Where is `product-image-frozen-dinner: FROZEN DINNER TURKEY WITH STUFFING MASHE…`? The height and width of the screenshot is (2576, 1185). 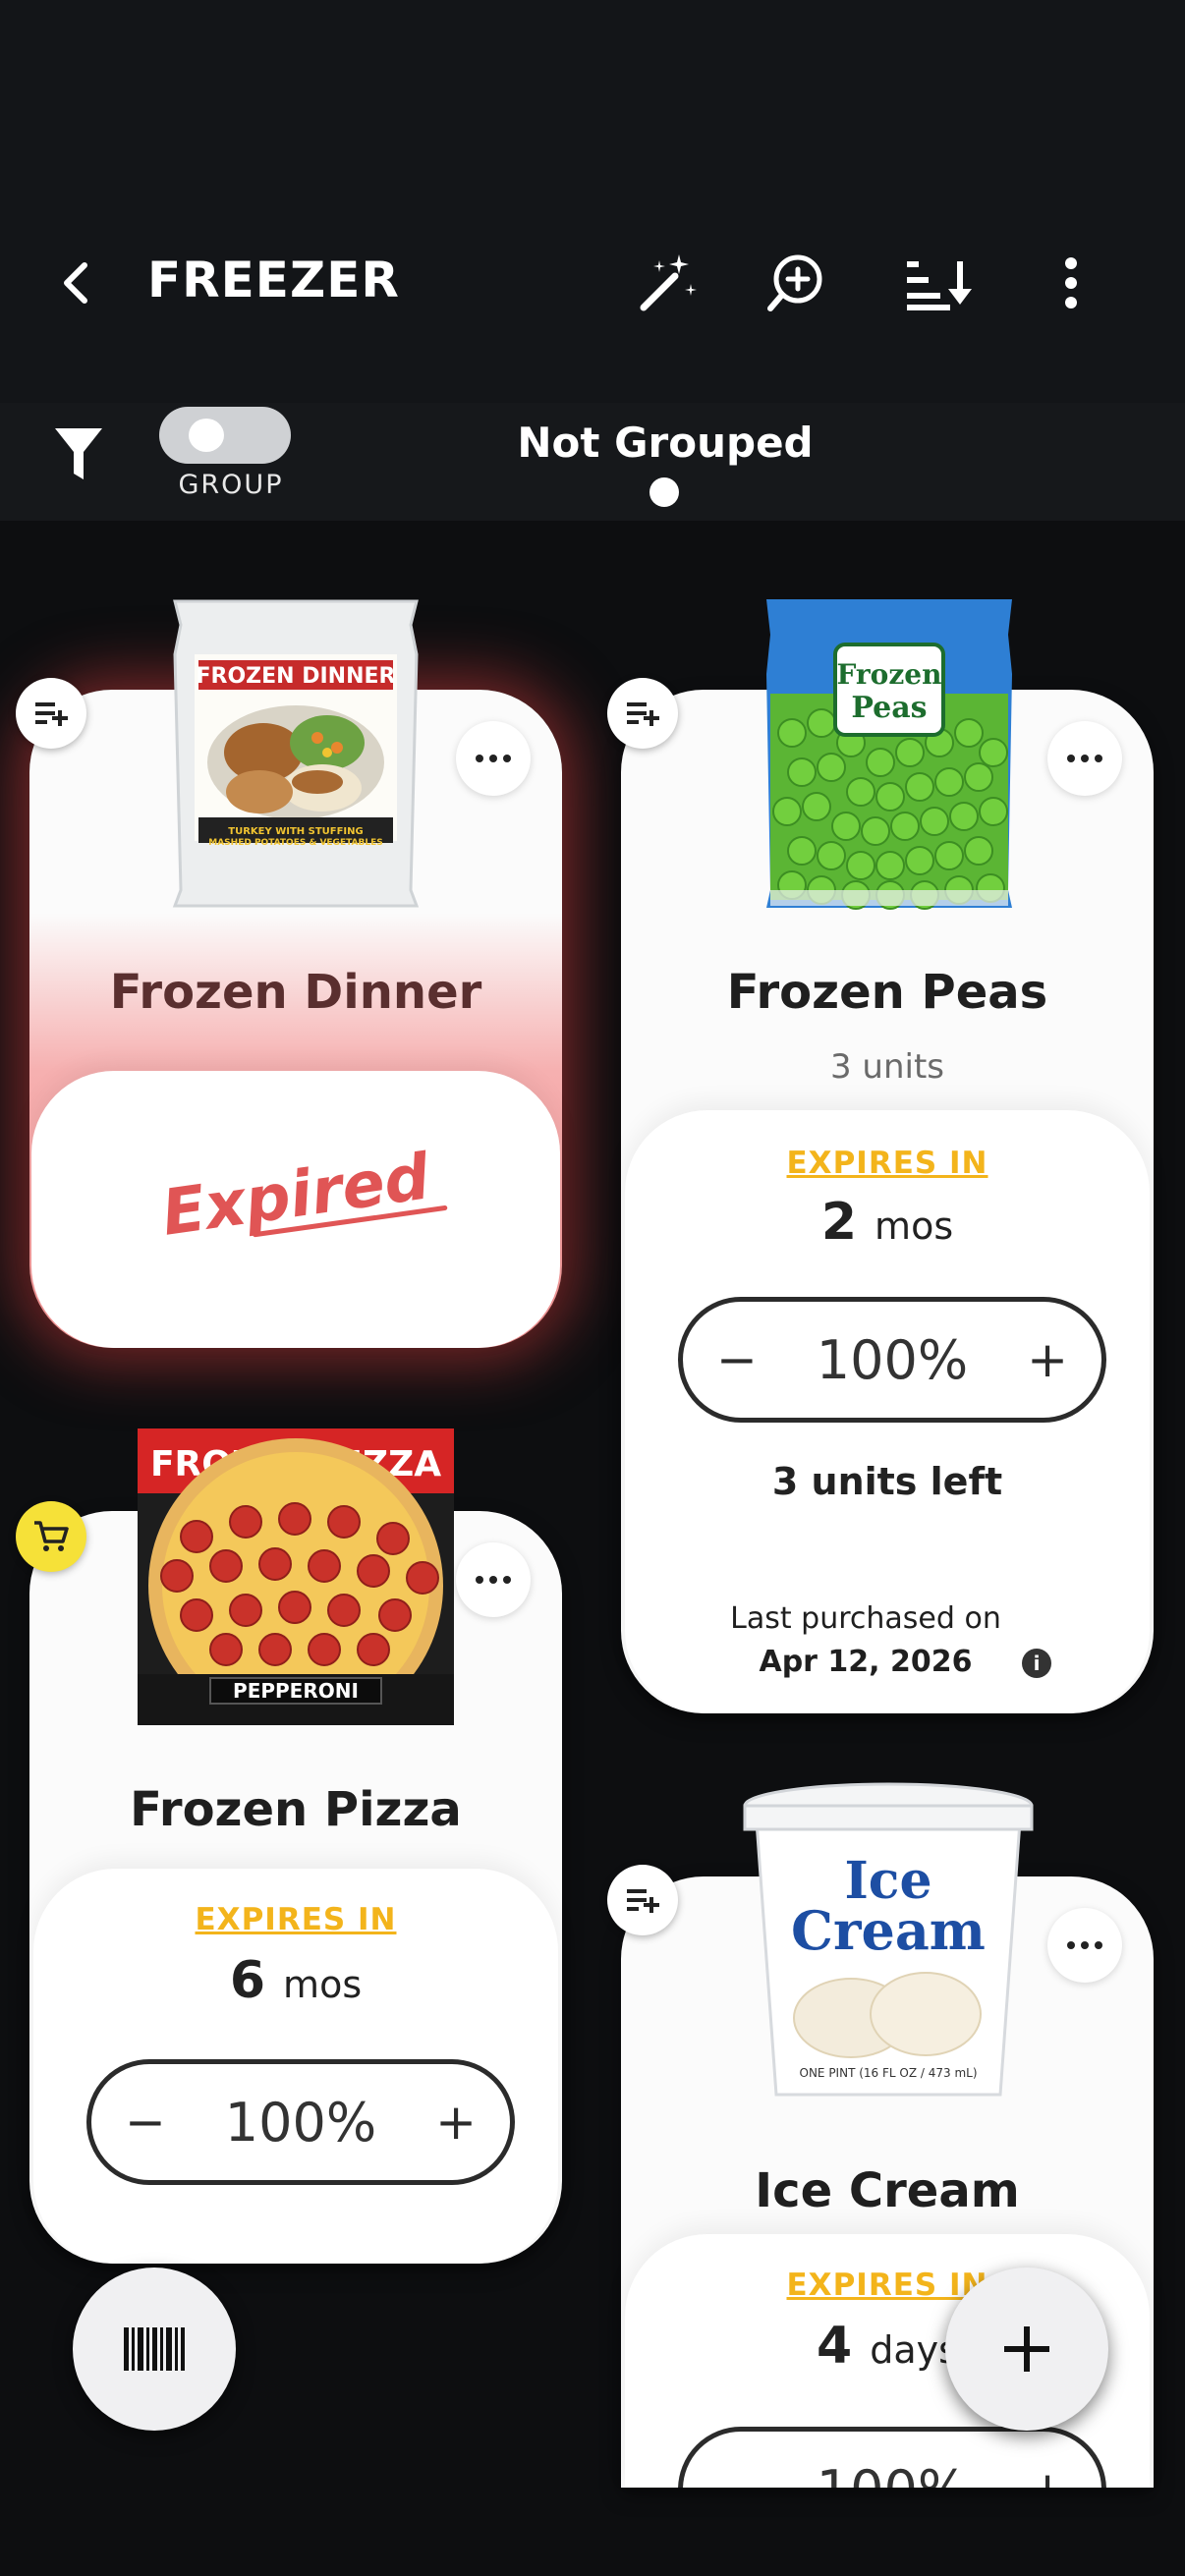
product-image-frozen-dinner: FROZEN DINNER TURKEY WITH STUFFING MASHE… is located at coordinates (295, 752).